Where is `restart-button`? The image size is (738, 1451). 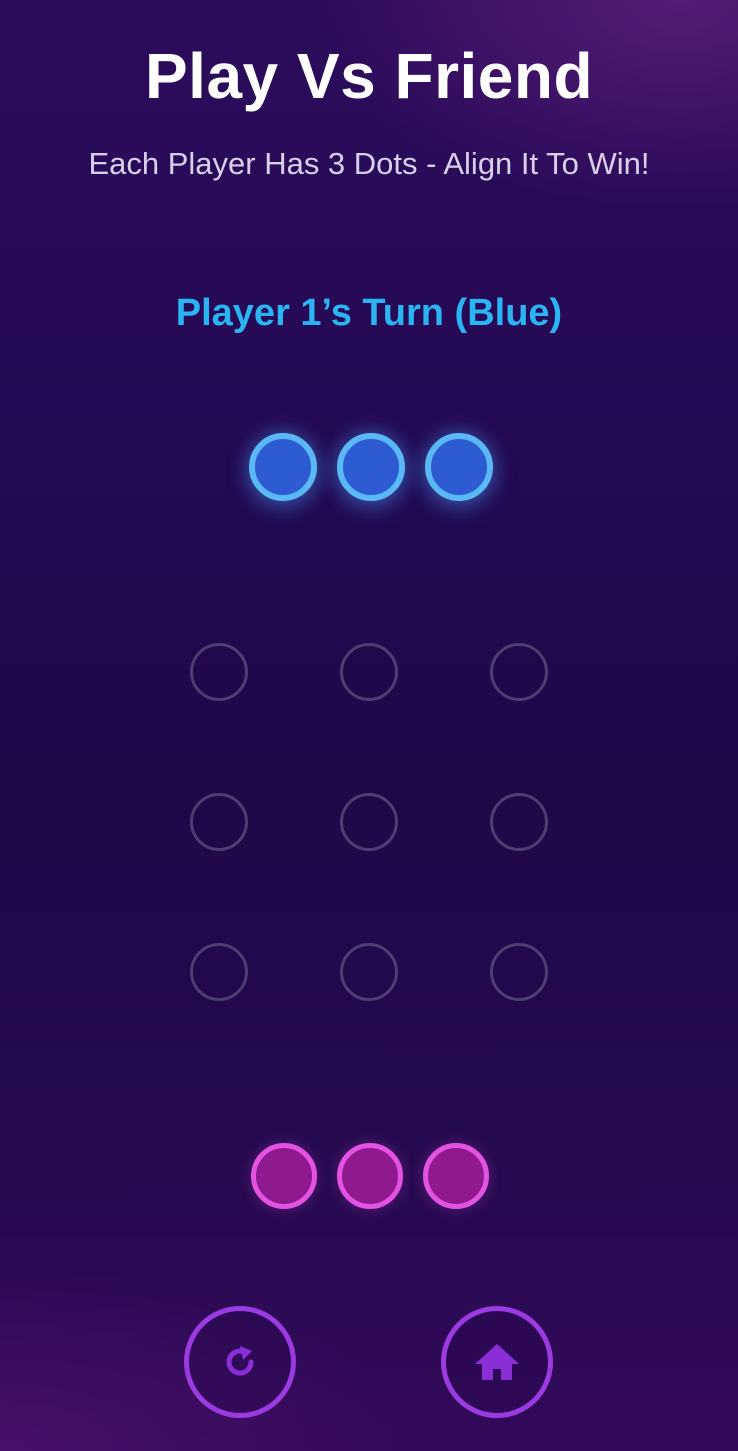 restart-button is located at coordinates (240, 1362).